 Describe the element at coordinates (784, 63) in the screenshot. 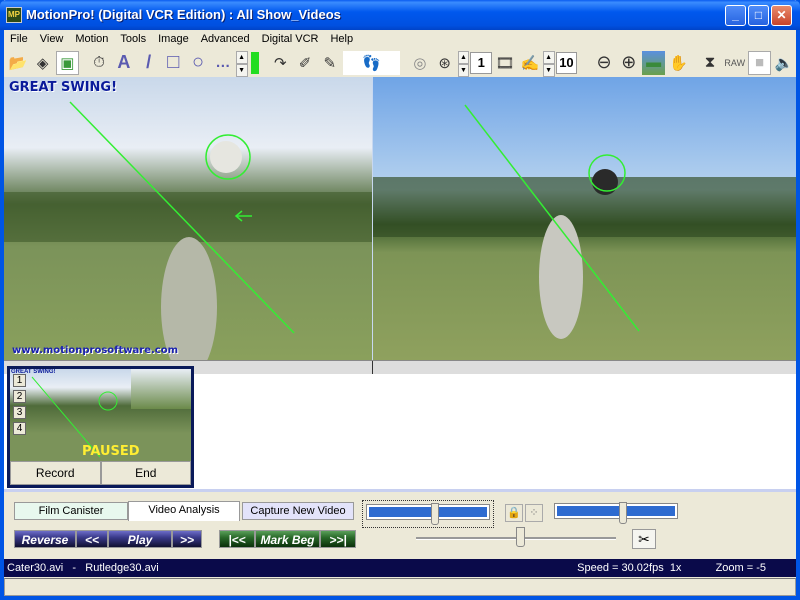

I see `audio-icon: 🔈` at that location.